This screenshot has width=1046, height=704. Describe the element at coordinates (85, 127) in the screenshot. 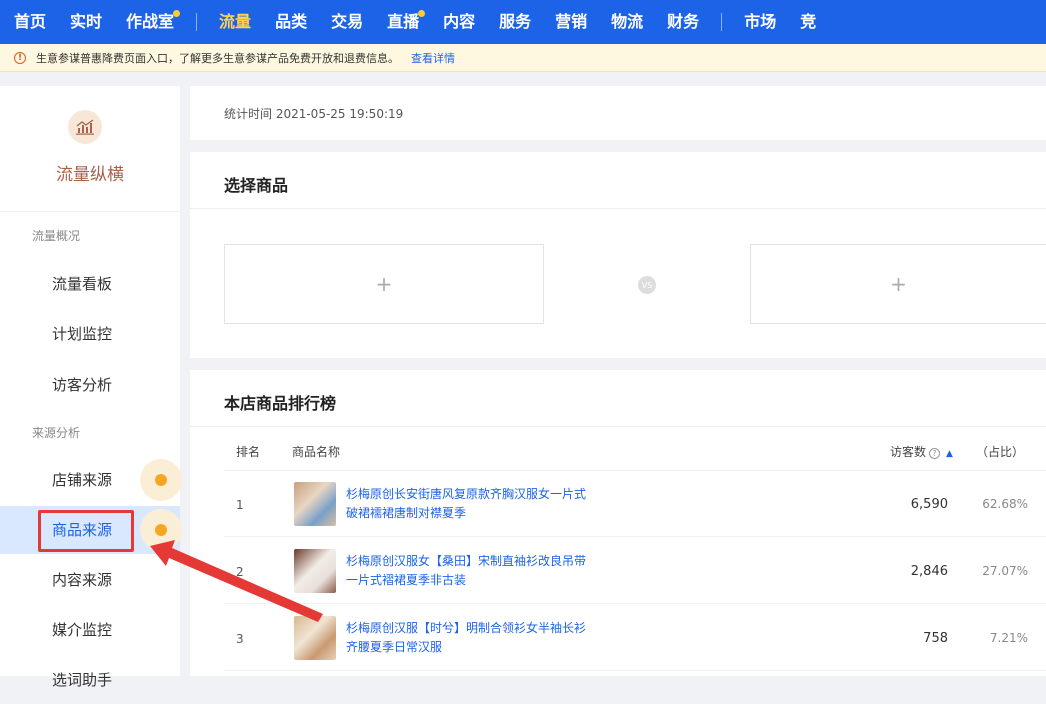

I see `chart-icon` at that location.